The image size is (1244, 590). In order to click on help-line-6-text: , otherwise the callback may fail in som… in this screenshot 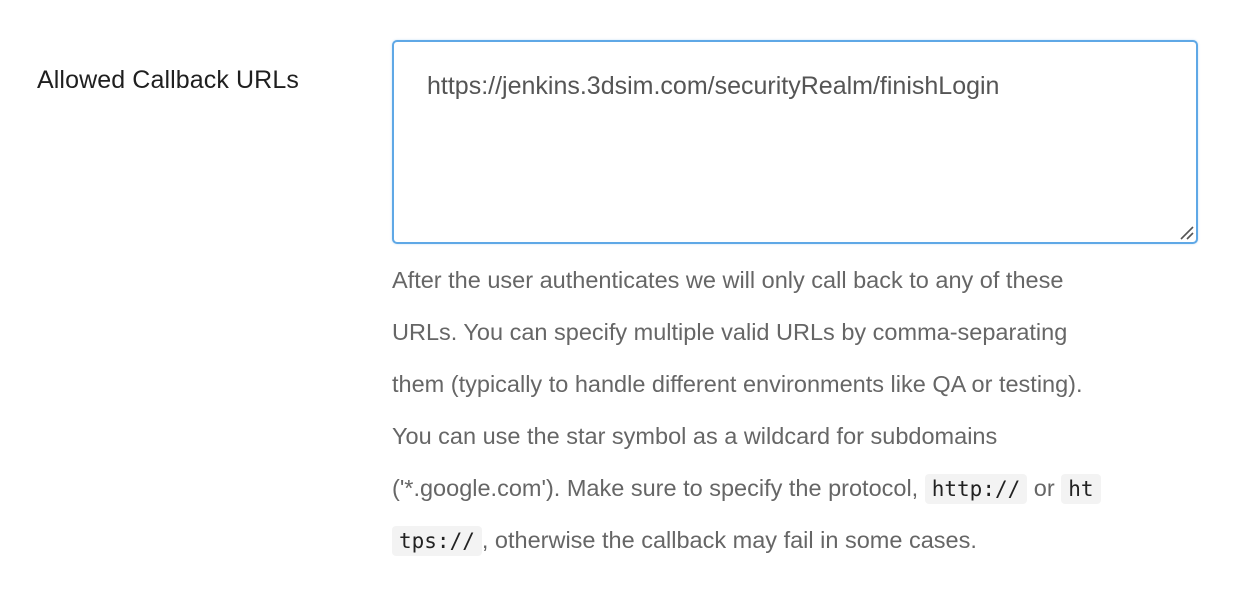, I will do `click(729, 540)`.